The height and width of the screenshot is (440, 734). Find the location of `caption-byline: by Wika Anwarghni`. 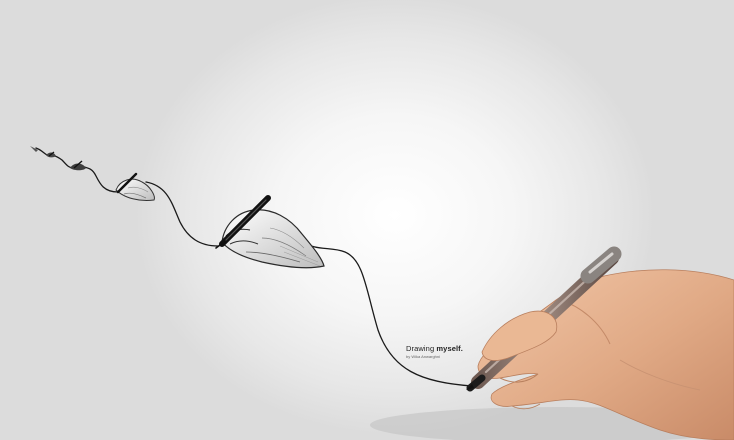

caption-byline: by Wika Anwarghni is located at coordinates (423, 356).